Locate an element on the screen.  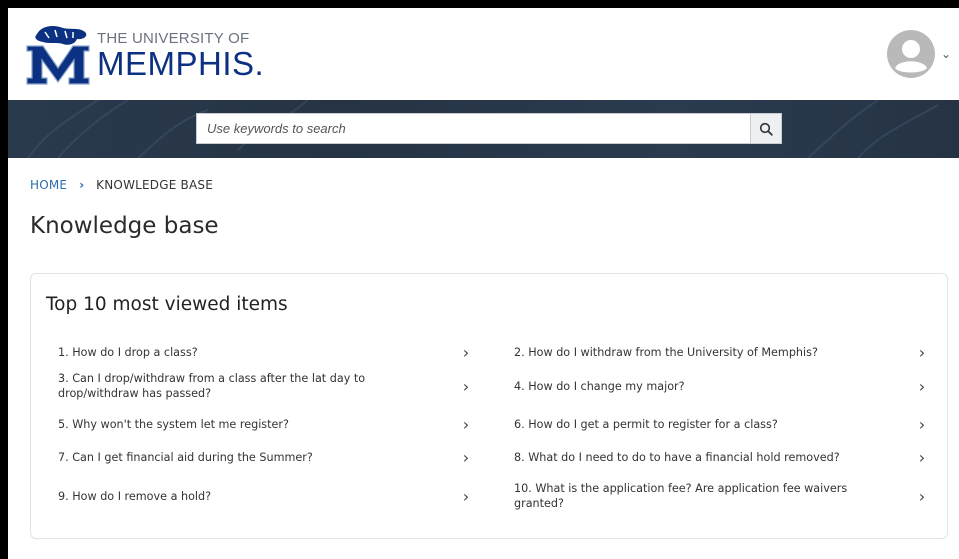
search-button is located at coordinates (765, 128).